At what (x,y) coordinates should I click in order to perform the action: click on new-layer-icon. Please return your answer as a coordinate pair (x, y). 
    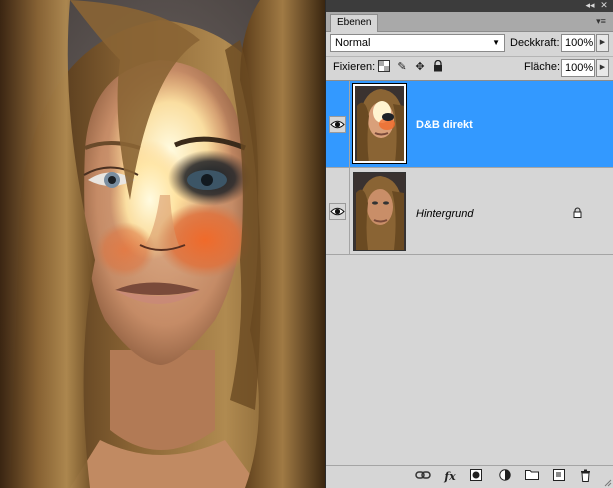
    Looking at the image, I should click on (559, 477).